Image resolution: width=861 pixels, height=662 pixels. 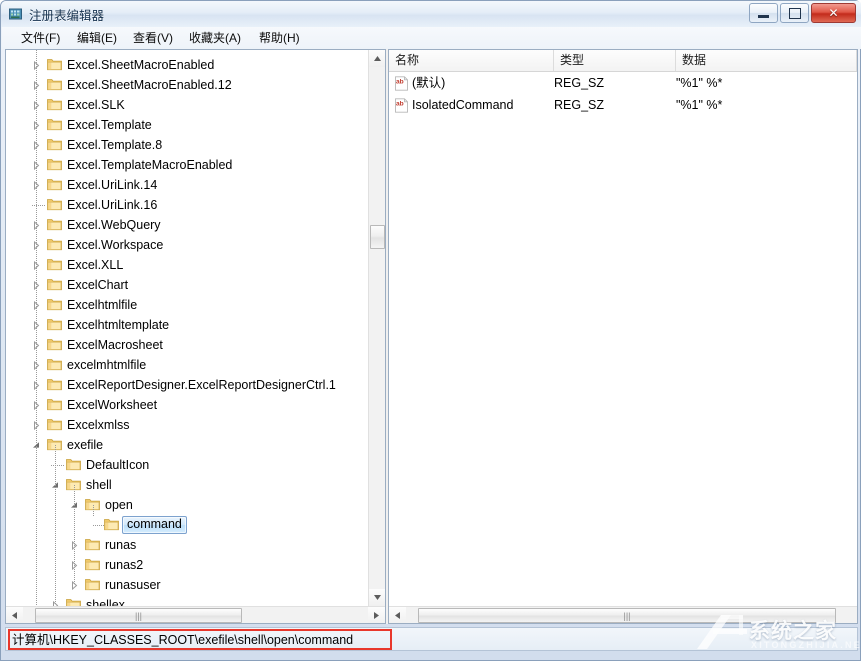 What do you see at coordinates (187, 305) in the screenshot?
I see `tree-item: Excelhtmlfile` at bounding box center [187, 305].